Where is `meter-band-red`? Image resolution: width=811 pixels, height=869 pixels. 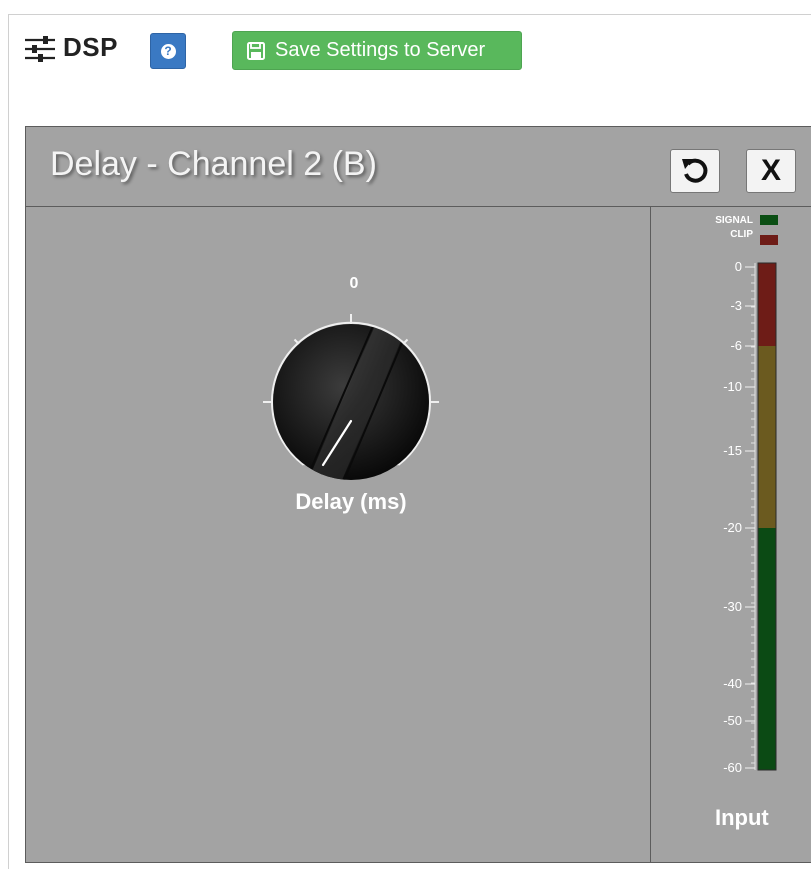
meter-band-red is located at coordinates (767, 304).